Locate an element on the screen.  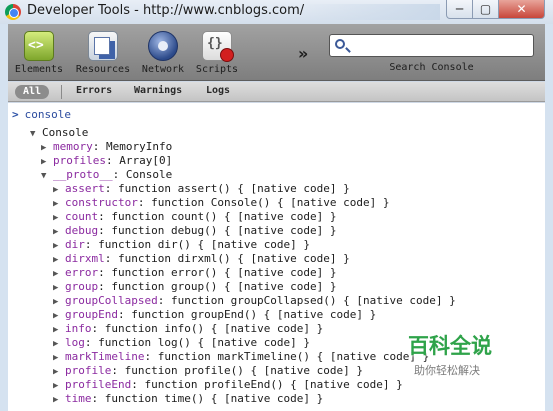
tab-scripts-label: Scripts is located at coordinates (217, 69).